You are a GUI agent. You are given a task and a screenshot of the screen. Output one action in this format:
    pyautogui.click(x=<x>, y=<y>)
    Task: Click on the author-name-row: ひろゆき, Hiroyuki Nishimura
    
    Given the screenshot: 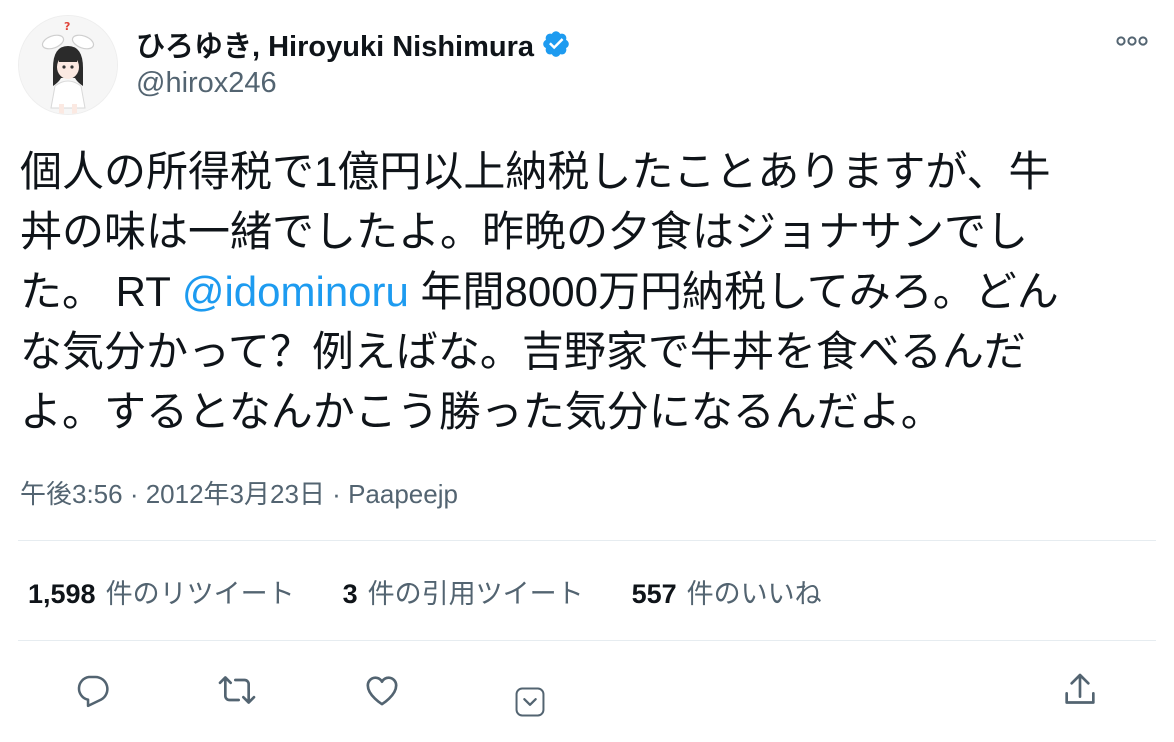 What is the action you would take?
    pyautogui.click(x=353, y=44)
    